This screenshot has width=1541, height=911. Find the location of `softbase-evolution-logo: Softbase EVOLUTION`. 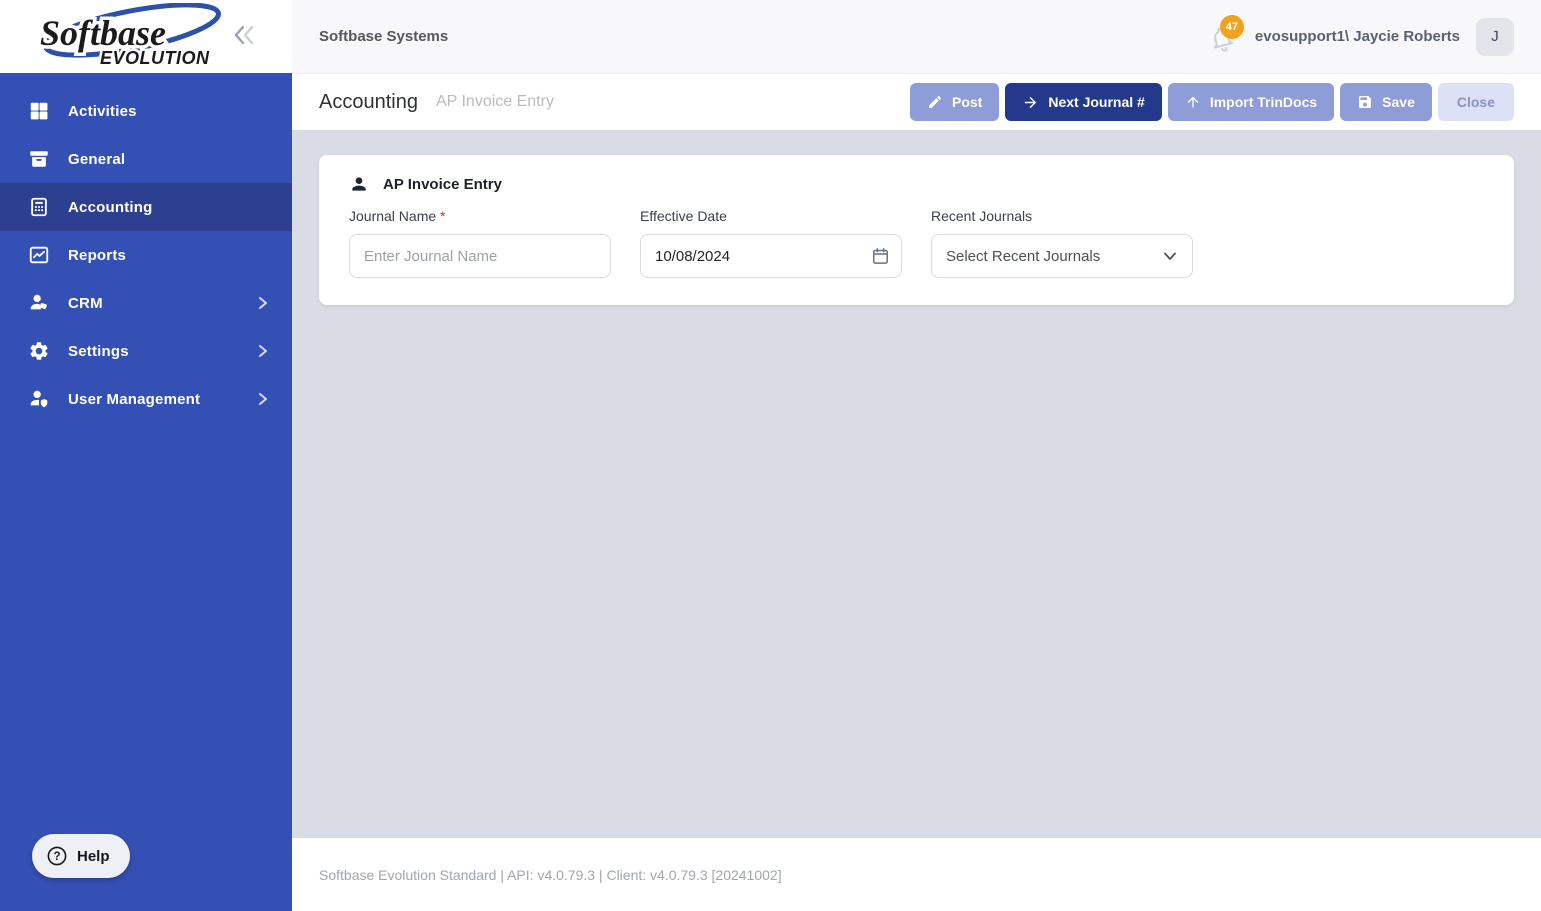

softbase-evolution-logo: Softbase EVOLUTION is located at coordinates (129, 37).